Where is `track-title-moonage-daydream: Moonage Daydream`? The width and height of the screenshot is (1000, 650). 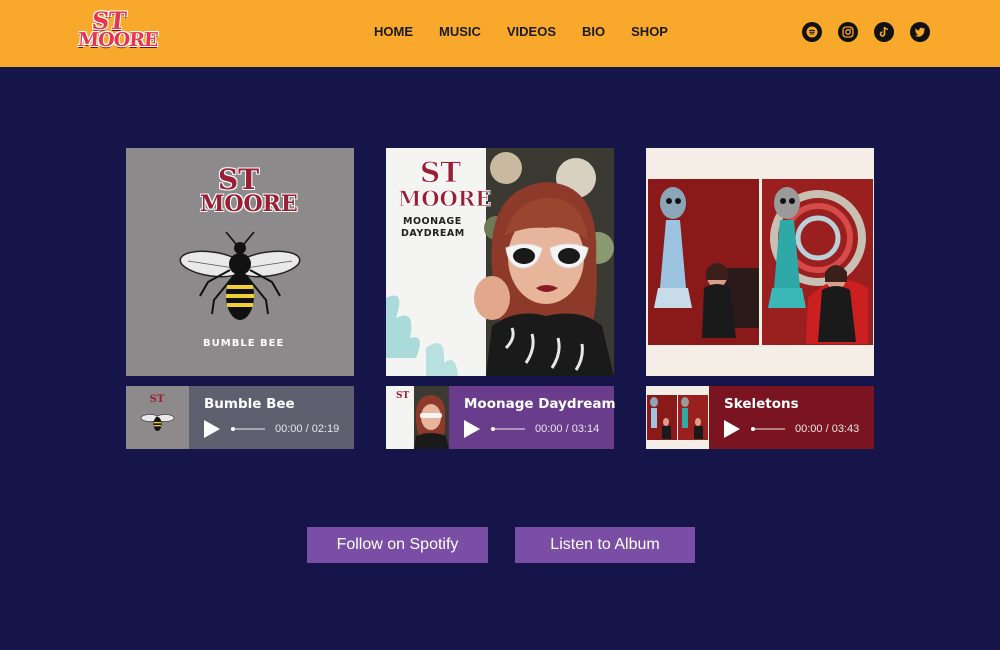 track-title-moonage-daydream: Moonage Daydream is located at coordinates (540, 404).